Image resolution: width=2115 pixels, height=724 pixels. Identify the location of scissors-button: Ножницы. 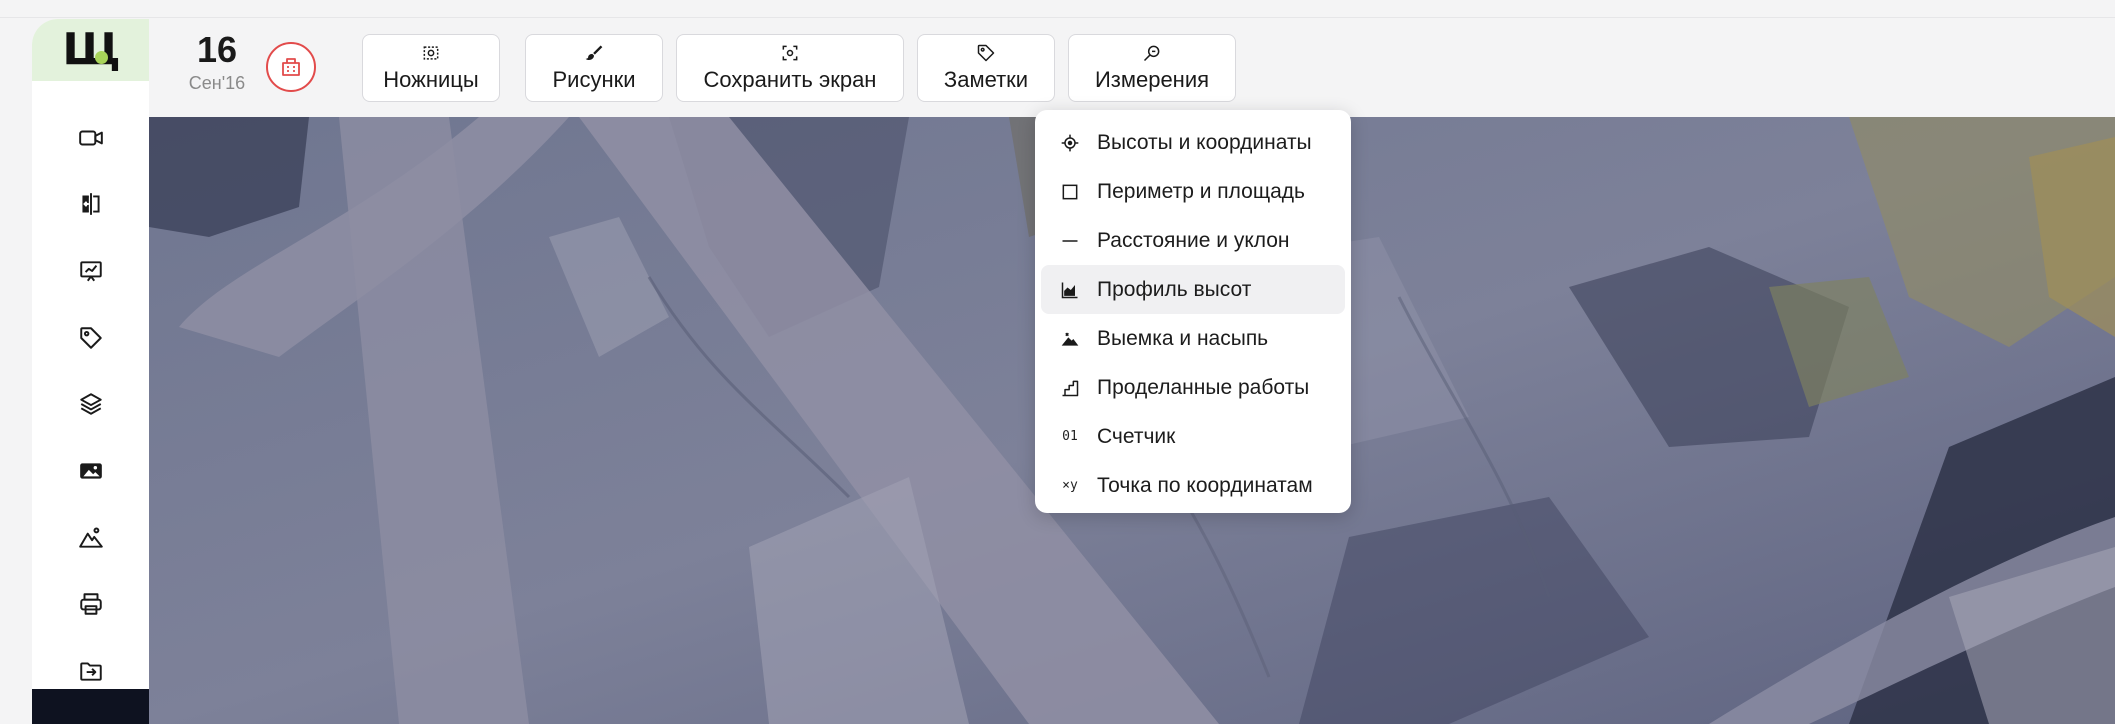
(431, 68).